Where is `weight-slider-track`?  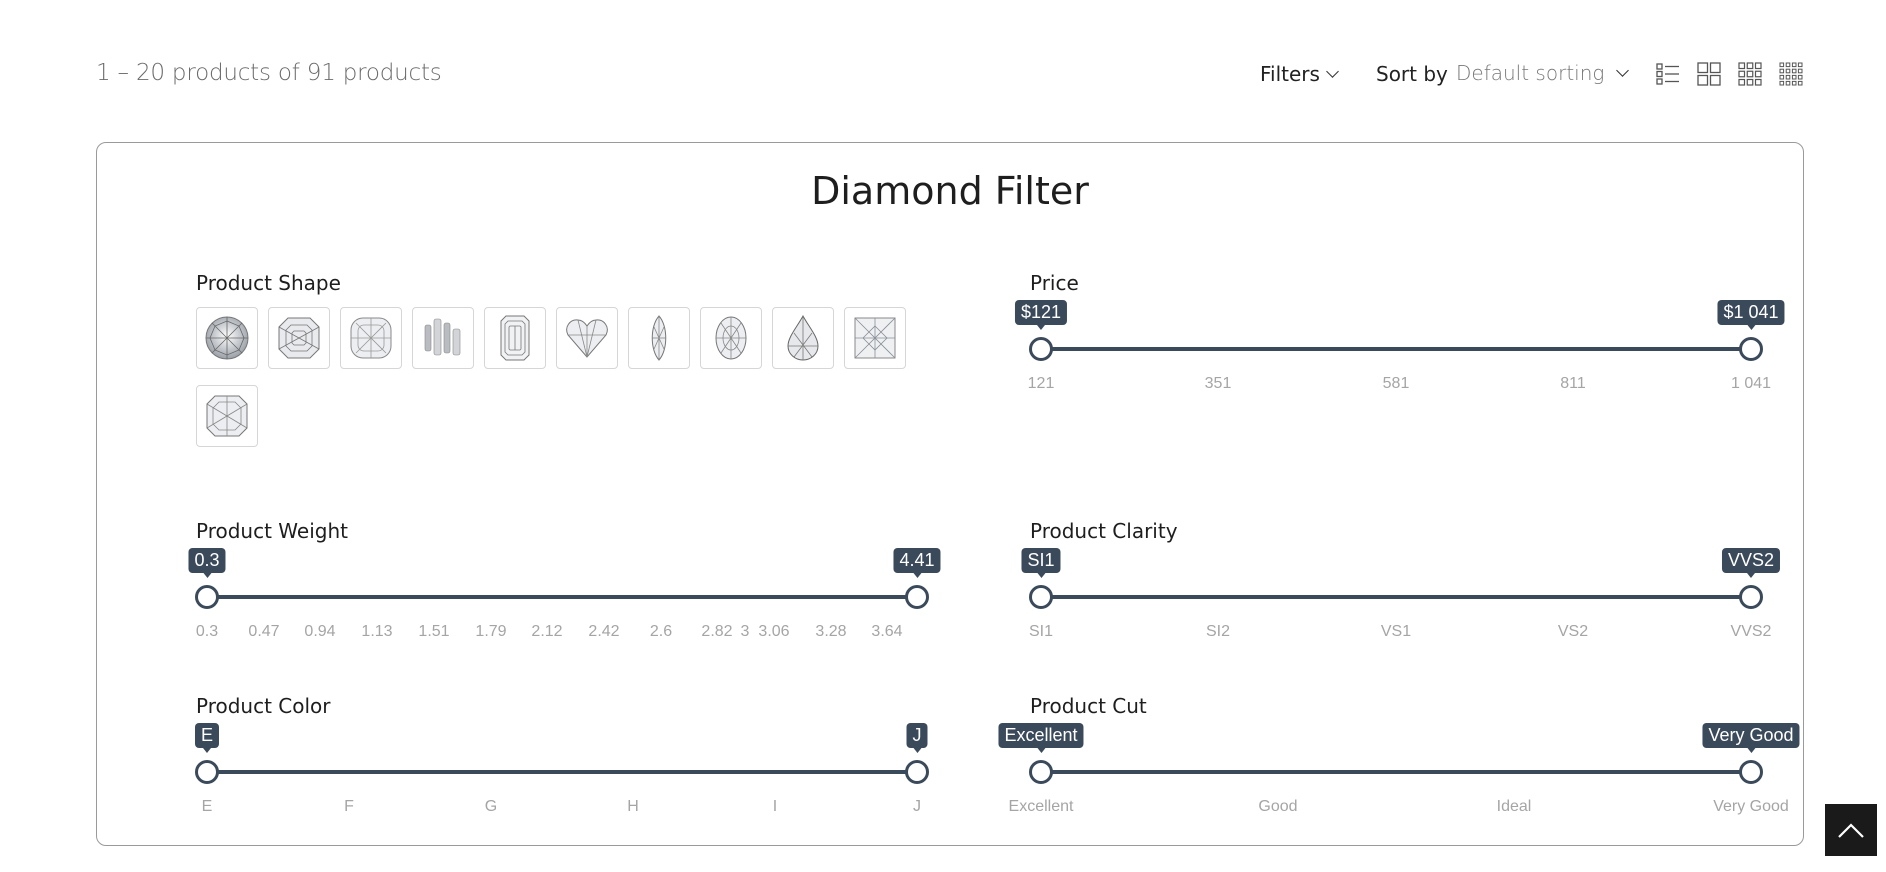
weight-slider-track is located at coordinates (562, 597).